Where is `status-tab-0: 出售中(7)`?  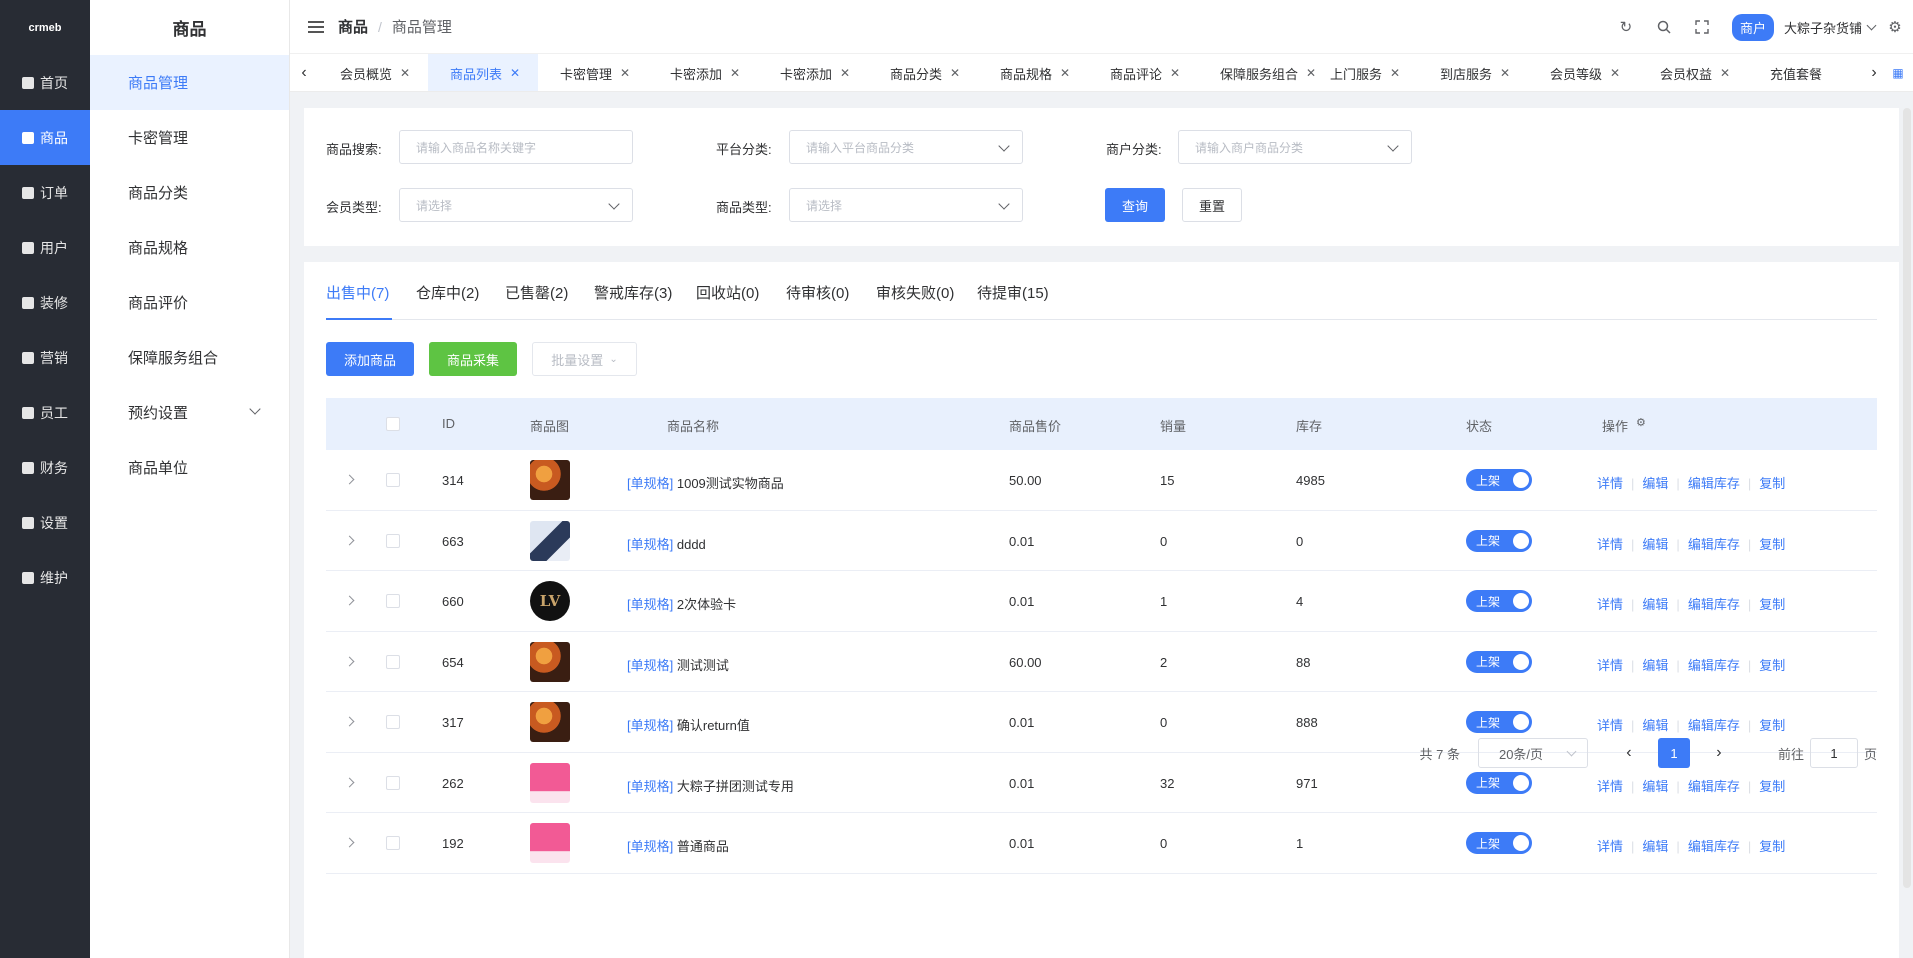 status-tab-0: 出售中(7) is located at coordinates (357, 292).